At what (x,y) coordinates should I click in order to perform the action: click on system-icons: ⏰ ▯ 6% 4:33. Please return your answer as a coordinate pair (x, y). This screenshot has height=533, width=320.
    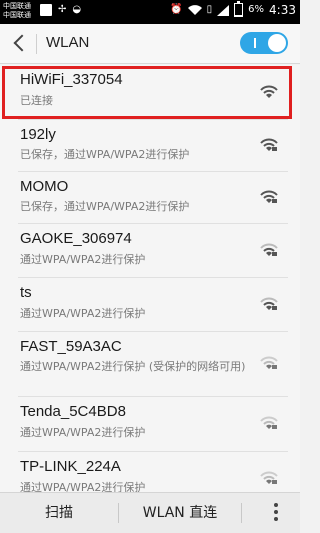
    Looking at the image, I should click on (233, 9).